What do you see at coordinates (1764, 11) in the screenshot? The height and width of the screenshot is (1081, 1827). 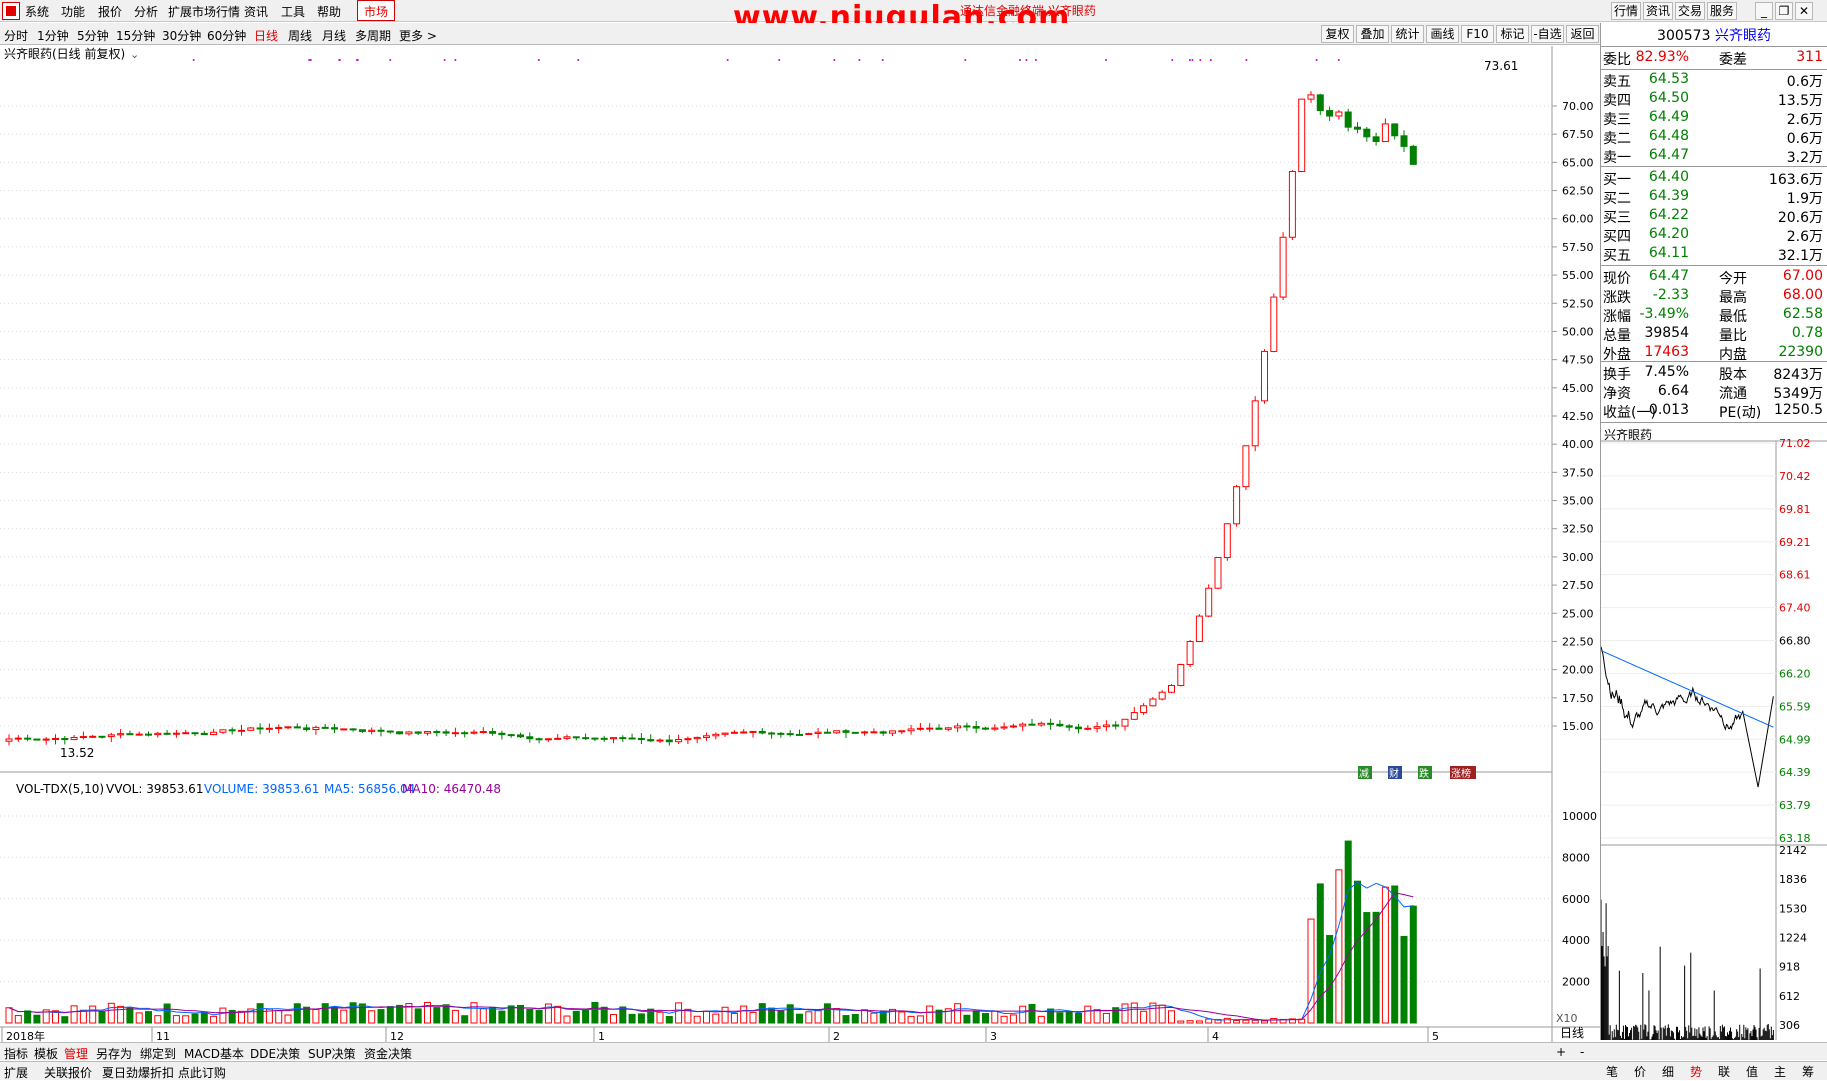 I see `minimize-button: _` at bounding box center [1764, 11].